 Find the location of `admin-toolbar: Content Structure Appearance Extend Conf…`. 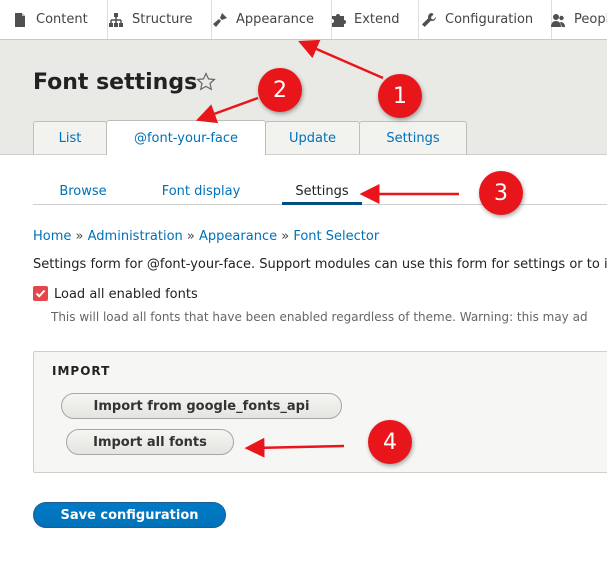

admin-toolbar: Content Structure Appearance Extend Conf… is located at coordinates (303, 20).